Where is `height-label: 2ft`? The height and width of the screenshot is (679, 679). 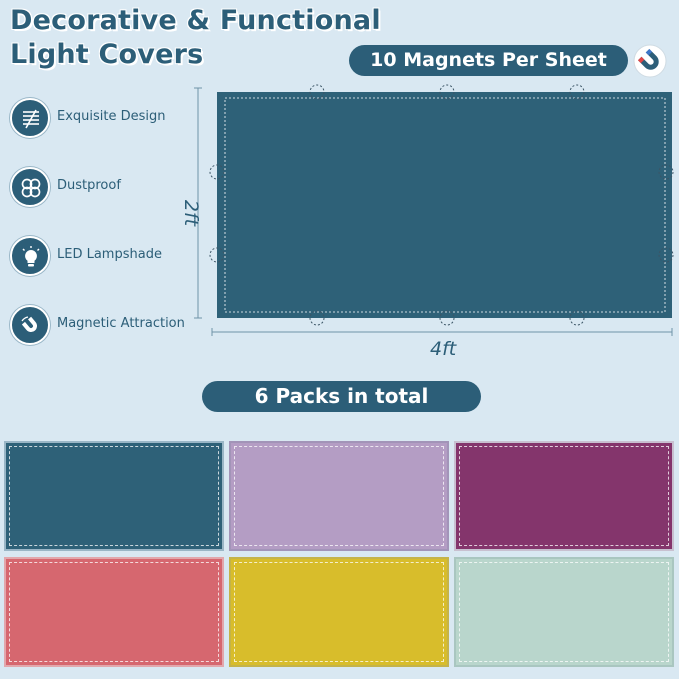 height-label: 2ft is located at coordinates (191, 213).